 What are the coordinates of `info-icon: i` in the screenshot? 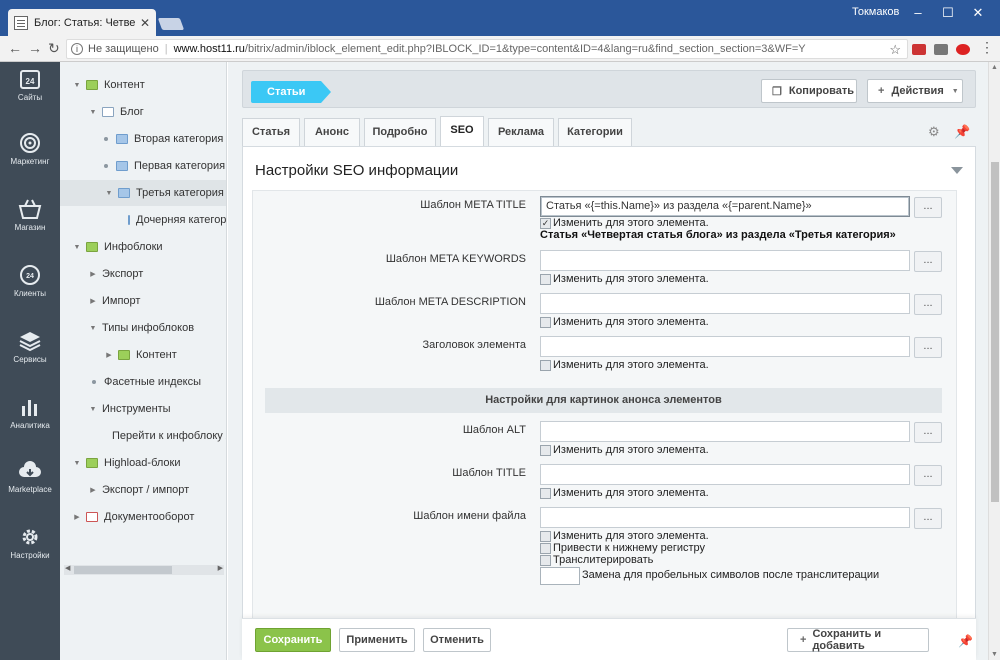 It's located at (77, 49).